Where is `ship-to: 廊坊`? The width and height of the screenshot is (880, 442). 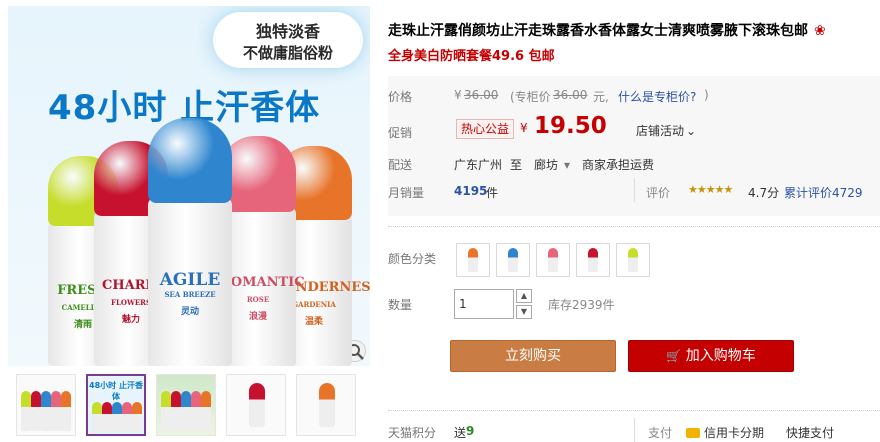
ship-to: 廊坊 is located at coordinates (546, 165).